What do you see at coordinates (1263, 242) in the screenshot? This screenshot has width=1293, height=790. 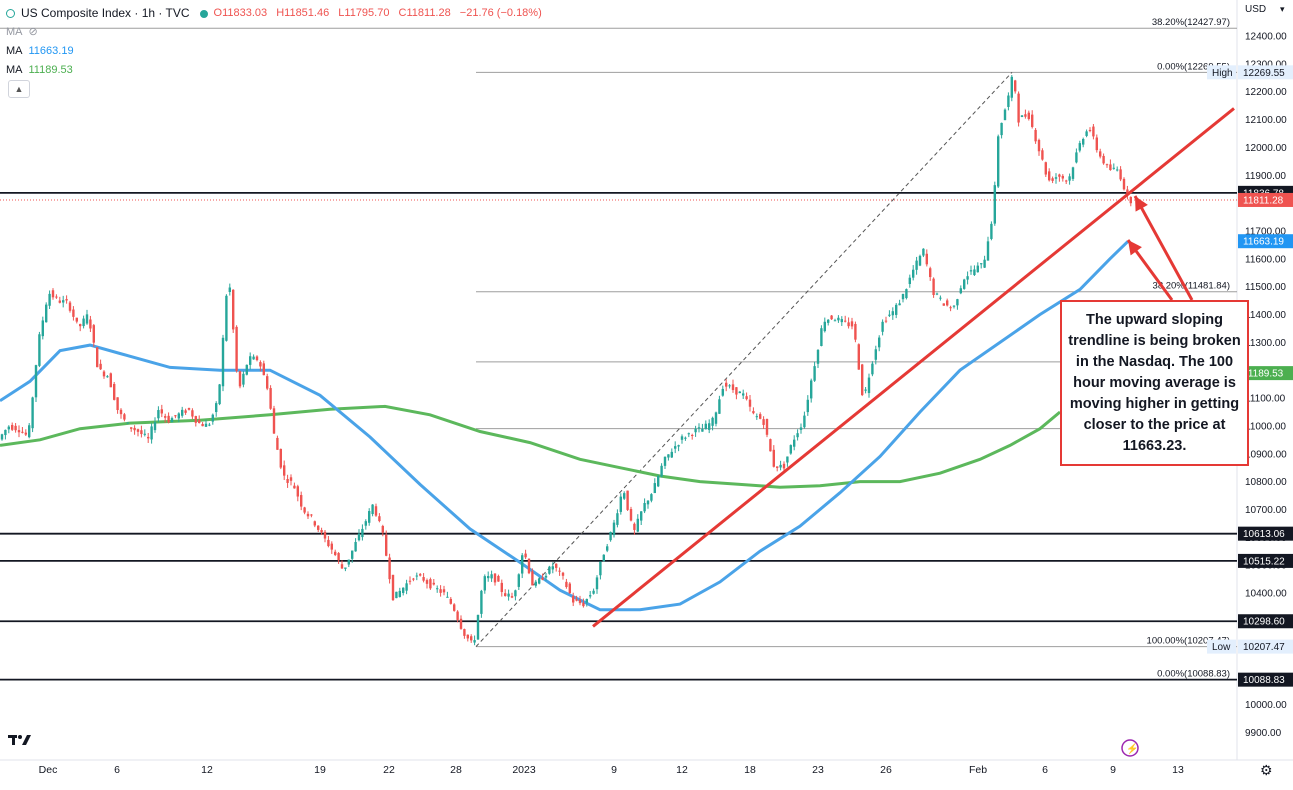 I see `price-axis-label: 11663.19` at bounding box center [1263, 242].